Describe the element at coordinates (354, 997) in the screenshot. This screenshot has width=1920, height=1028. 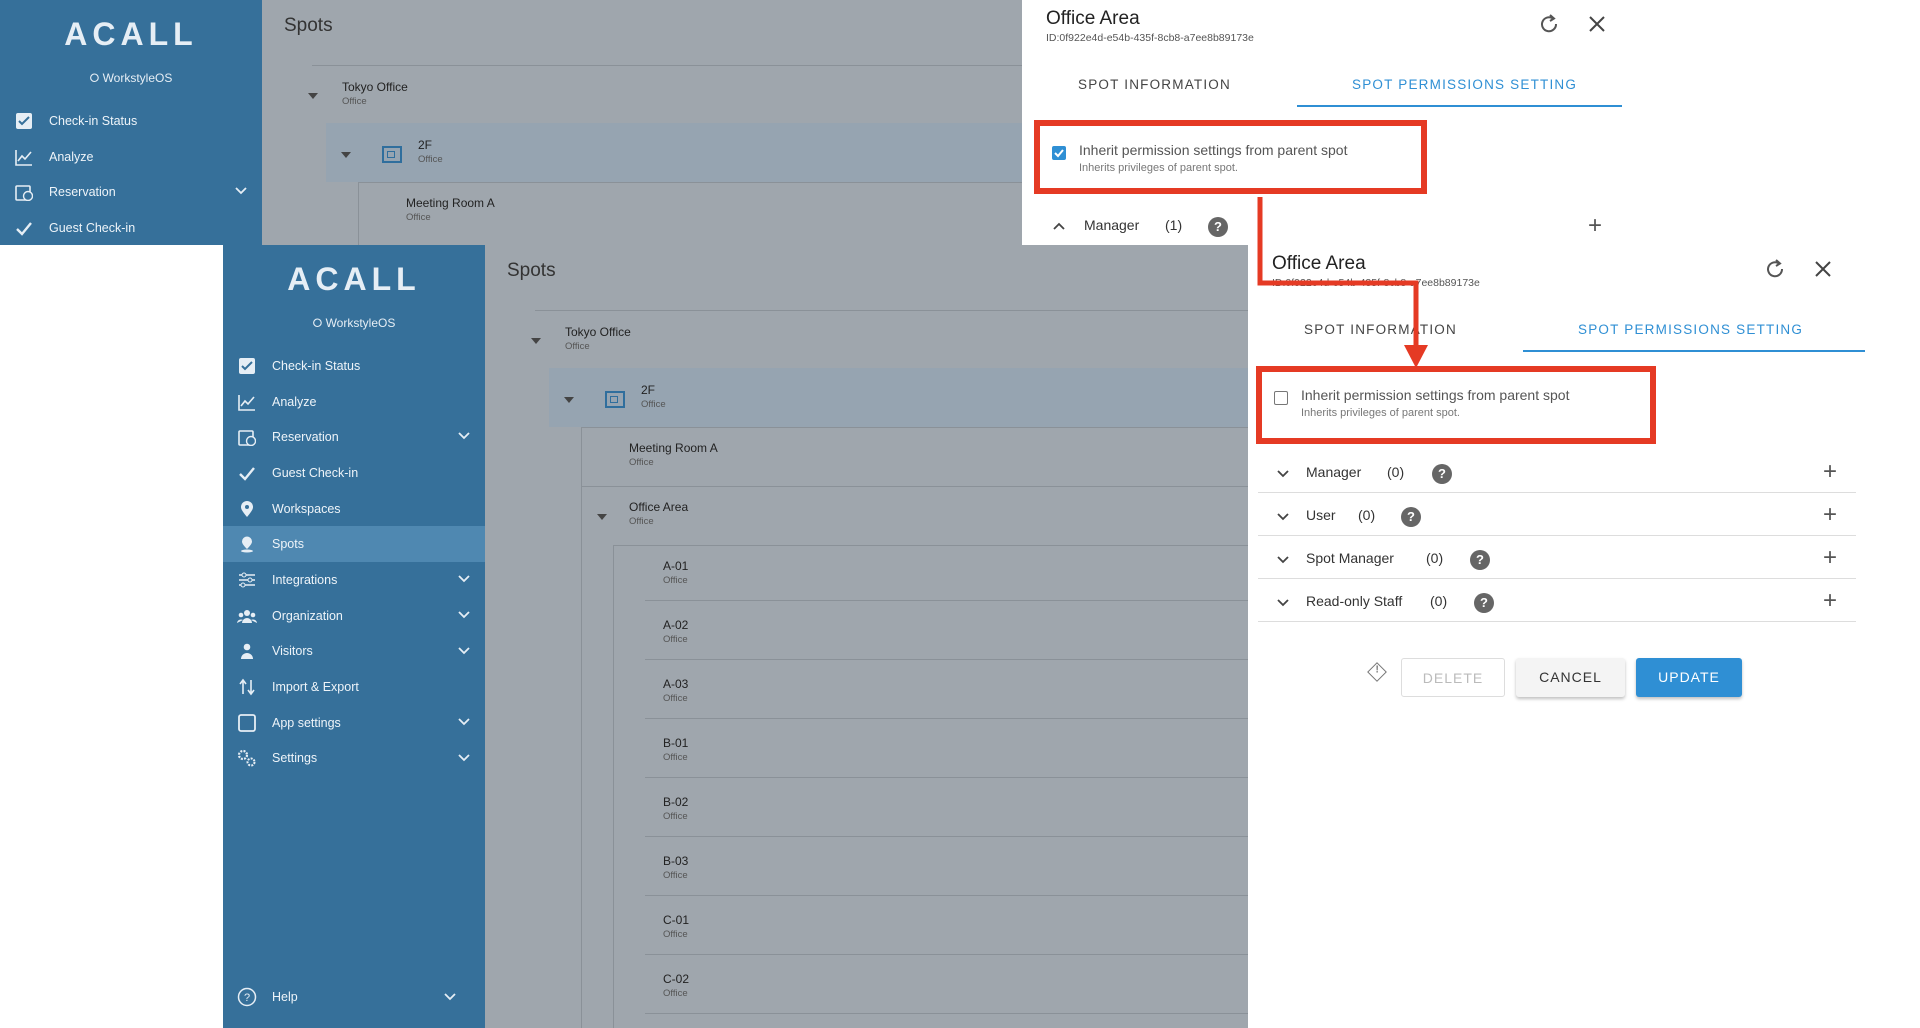
I see `help-link: ? Help` at that location.